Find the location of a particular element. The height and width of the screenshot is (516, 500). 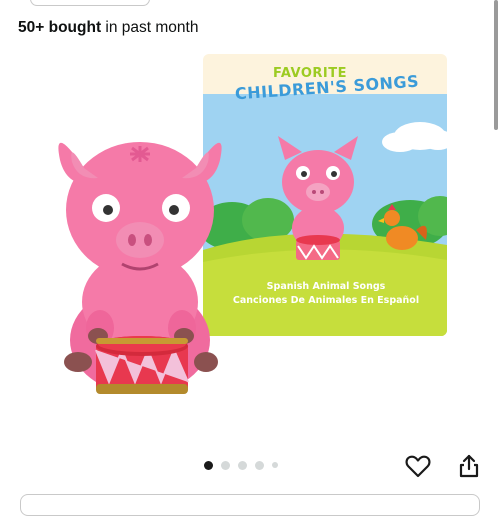

share-button is located at coordinates (469, 466).